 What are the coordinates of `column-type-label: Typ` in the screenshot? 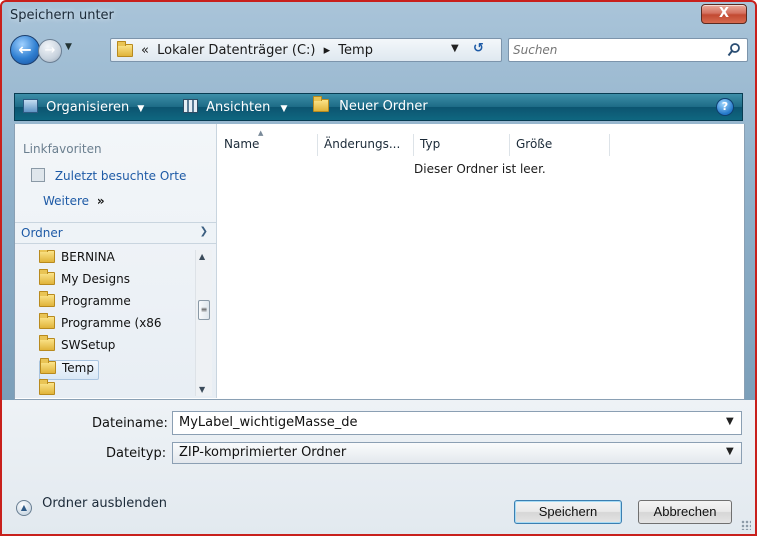 It's located at (430, 144).